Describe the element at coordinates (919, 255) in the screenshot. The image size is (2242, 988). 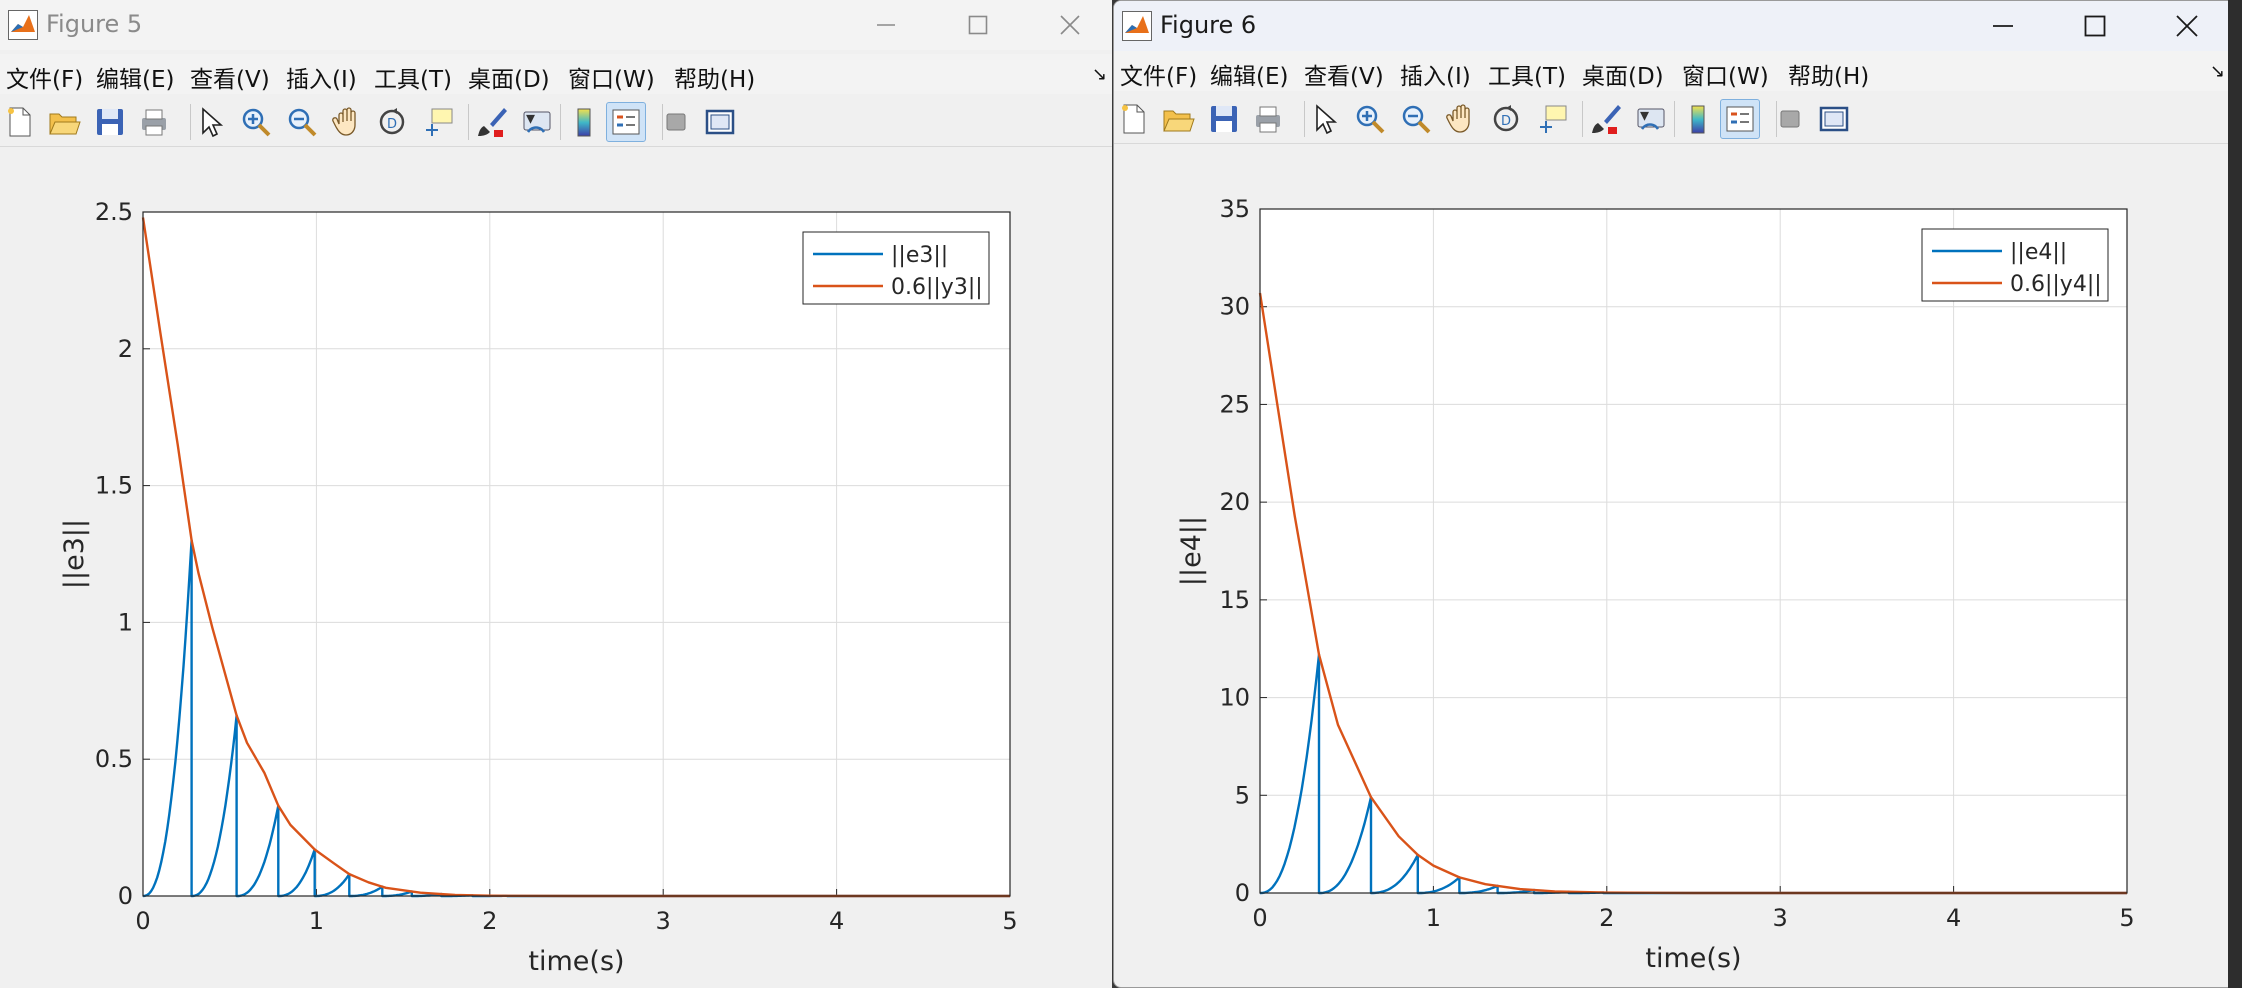
I see `legend-label: ||e3||` at that location.